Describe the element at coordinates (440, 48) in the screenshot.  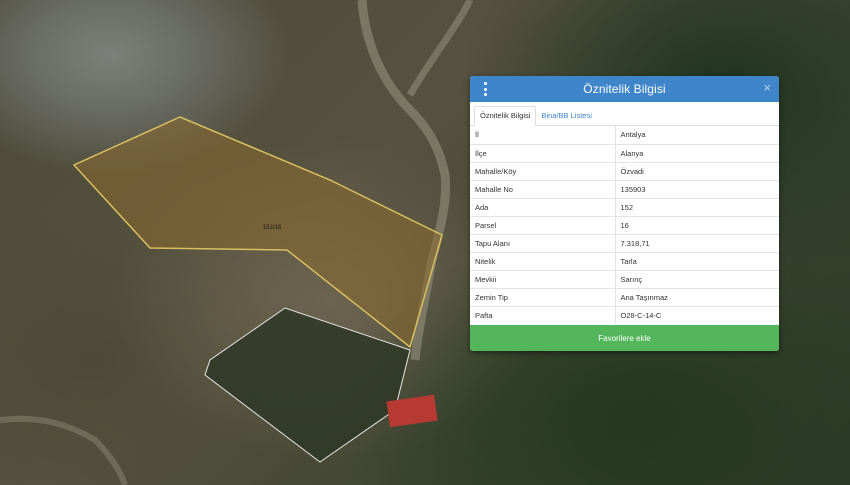
I see `dirt-road-branch` at that location.